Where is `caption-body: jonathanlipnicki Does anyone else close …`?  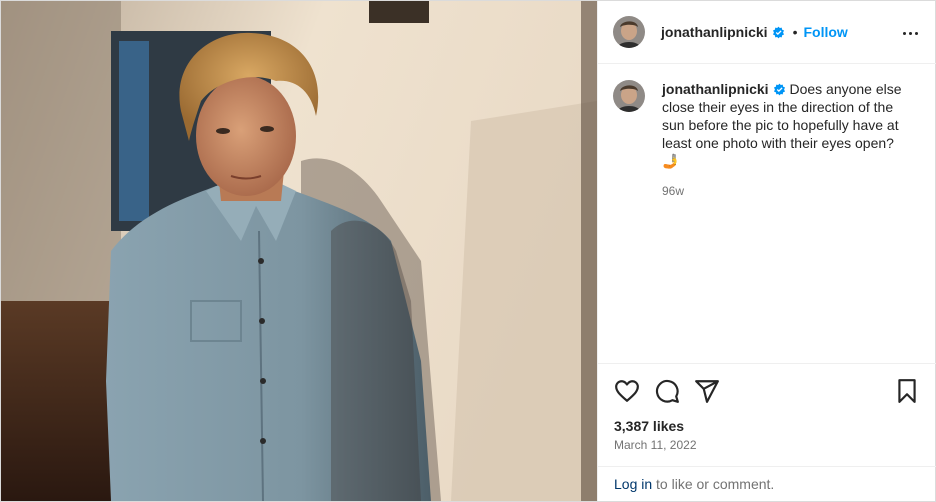 caption-body: jonathanlipnicki Does anyone else close … is located at coordinates (784, 140).